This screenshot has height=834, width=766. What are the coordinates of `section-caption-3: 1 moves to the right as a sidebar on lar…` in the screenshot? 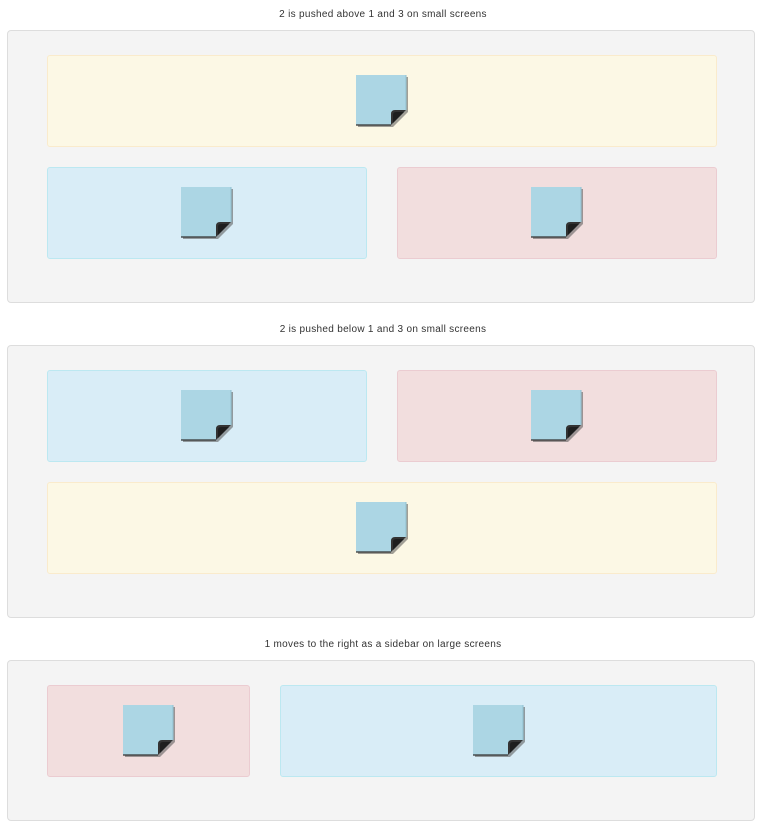 It's located at (383, 644).